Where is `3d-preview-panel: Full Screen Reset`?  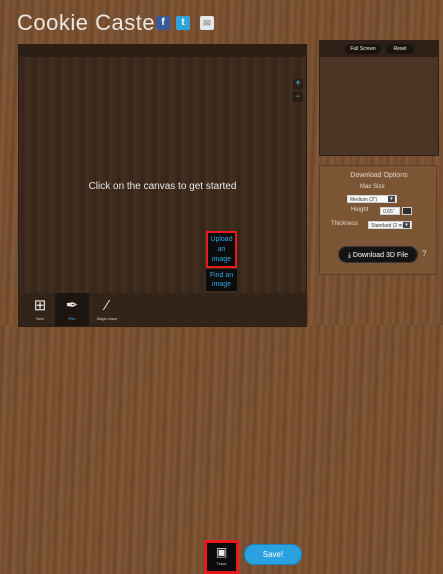
3d-preview-panel: Full Screen Reset is located at coordinates (379, 98).